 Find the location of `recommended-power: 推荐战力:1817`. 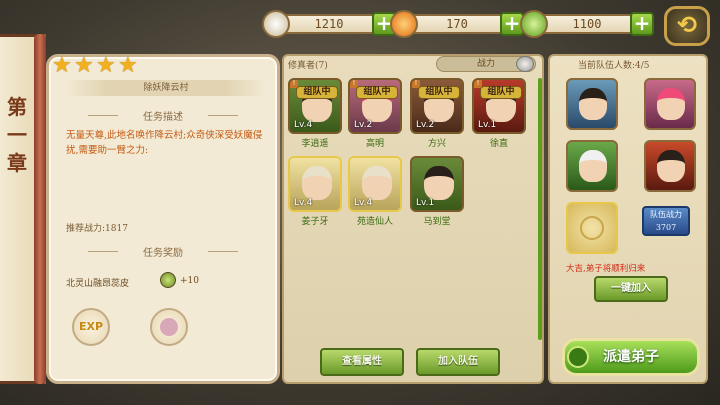

recommended-power: 推荐战力:1817 is located at coordinates (97, 229).